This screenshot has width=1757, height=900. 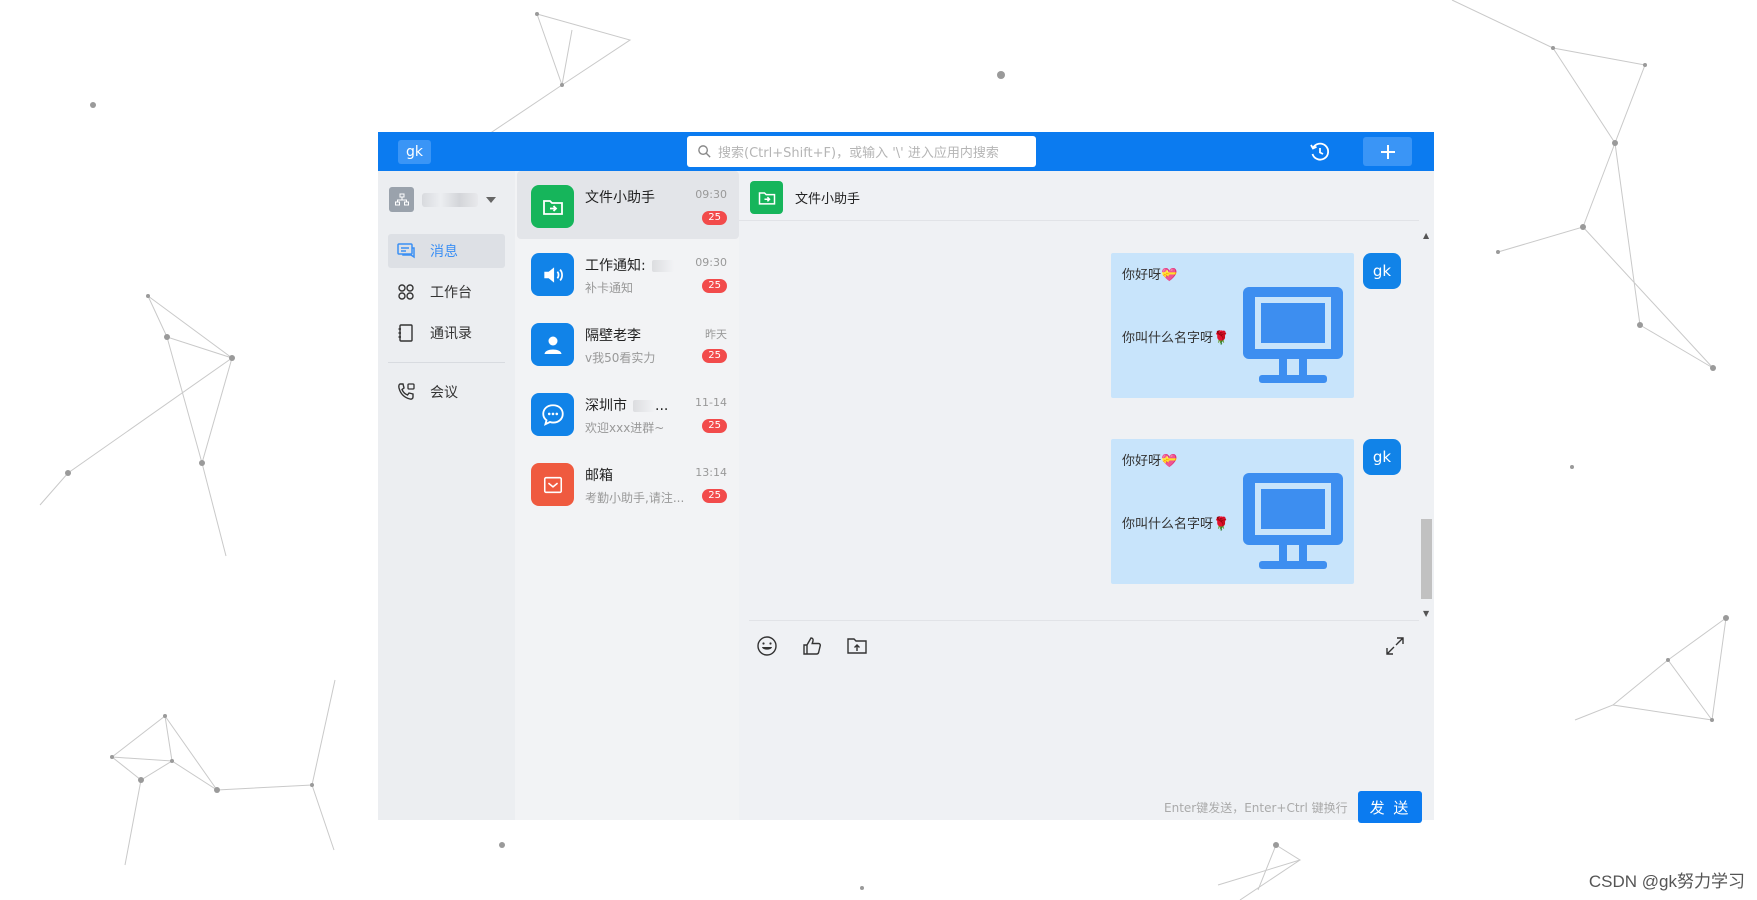 What do you see at coordinates (405, 333) in the screenshot?
I see `contacts-icon` at bounding box center [405, 333].